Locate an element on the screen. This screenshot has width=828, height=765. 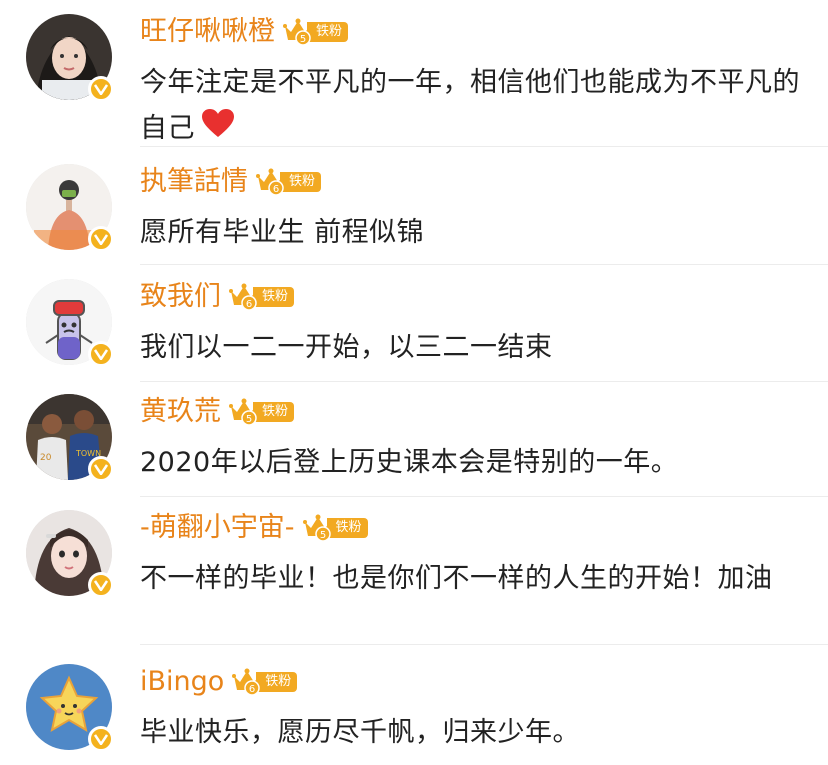
username: 致我们 is located at coordinates (180, 297).